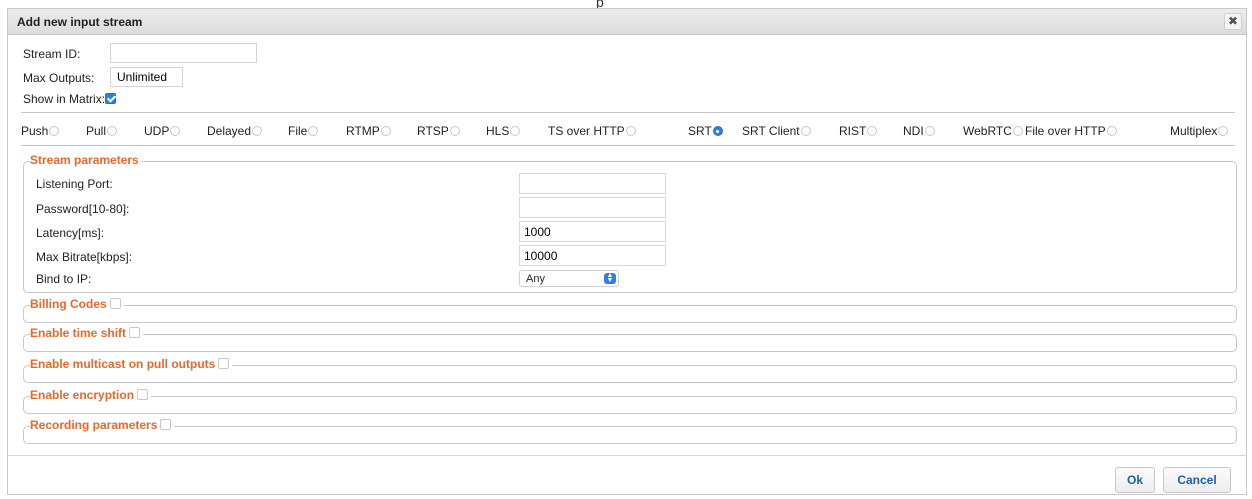  What do you see at coordinates (987, 131) in the screenshot?
I see `stream-type-label: WebRTC` at bounding box center [987, 131].